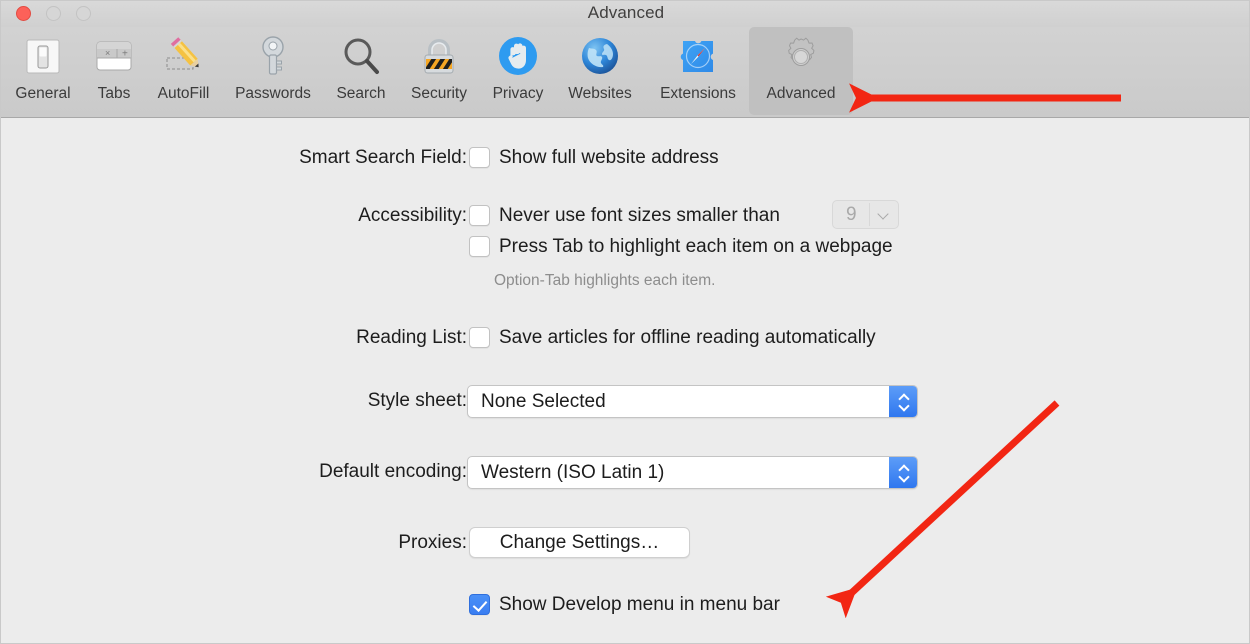 Image resolution: width=1250 pixels, height=644 pixels. Describe the element at coordinates (417, 400) in the screenshot. I see `style-sheet-label: Style sheet:` at that location.